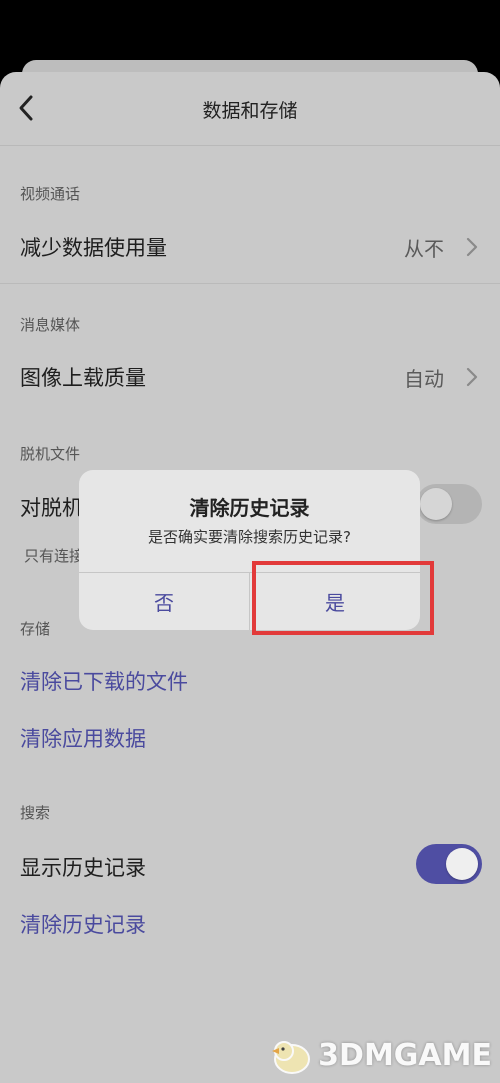 The width and height of the screenshot is (500, 1083). I want to click on show-history-label: 显示历史记录, so click(83, 868).